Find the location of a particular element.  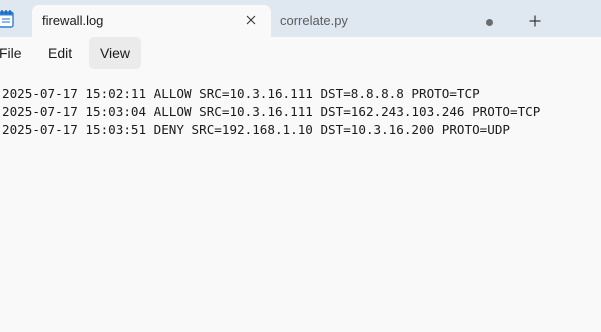

menu-view: View is located at coordinates (115, 53).